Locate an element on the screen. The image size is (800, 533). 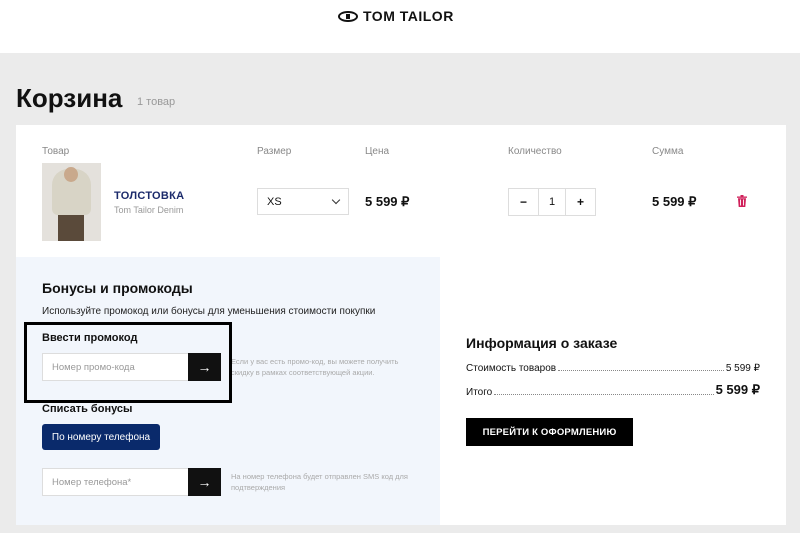
cart-item-count: 1 товар is located at coordinates (156, 102).